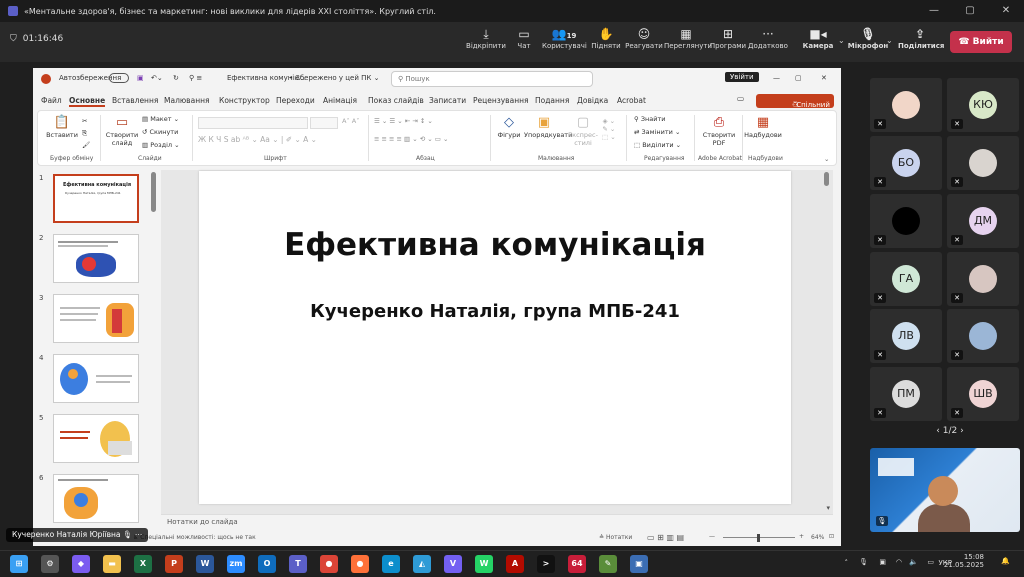 Image resolution: width=1024 pixels, height=577 pixels. What do you see at coordinates (161, 145) in the screenshot?
I see `section-button: ▥ Розділ ⌄` at bounding box center [161, 145].